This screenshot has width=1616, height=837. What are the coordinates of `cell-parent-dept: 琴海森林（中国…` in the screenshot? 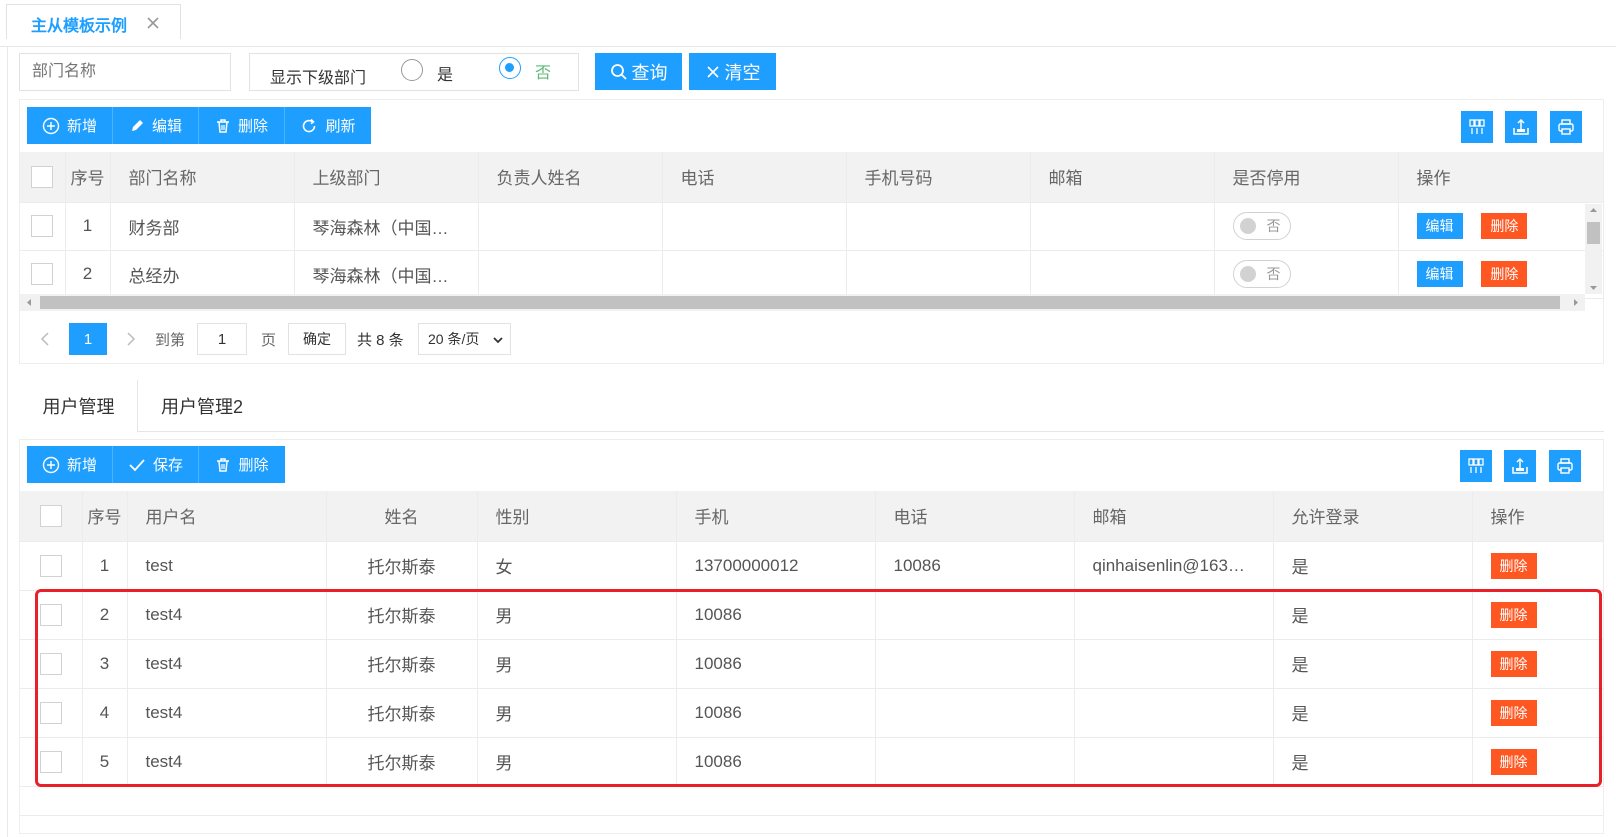 It's located at (386, 226).